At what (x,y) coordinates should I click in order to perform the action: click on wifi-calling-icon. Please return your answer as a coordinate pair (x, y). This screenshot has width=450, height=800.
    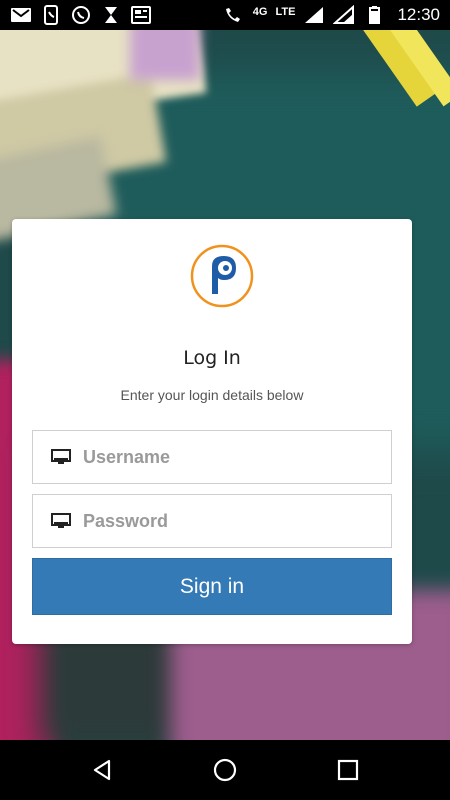
    Looking at the image, I should click on (234, 15).